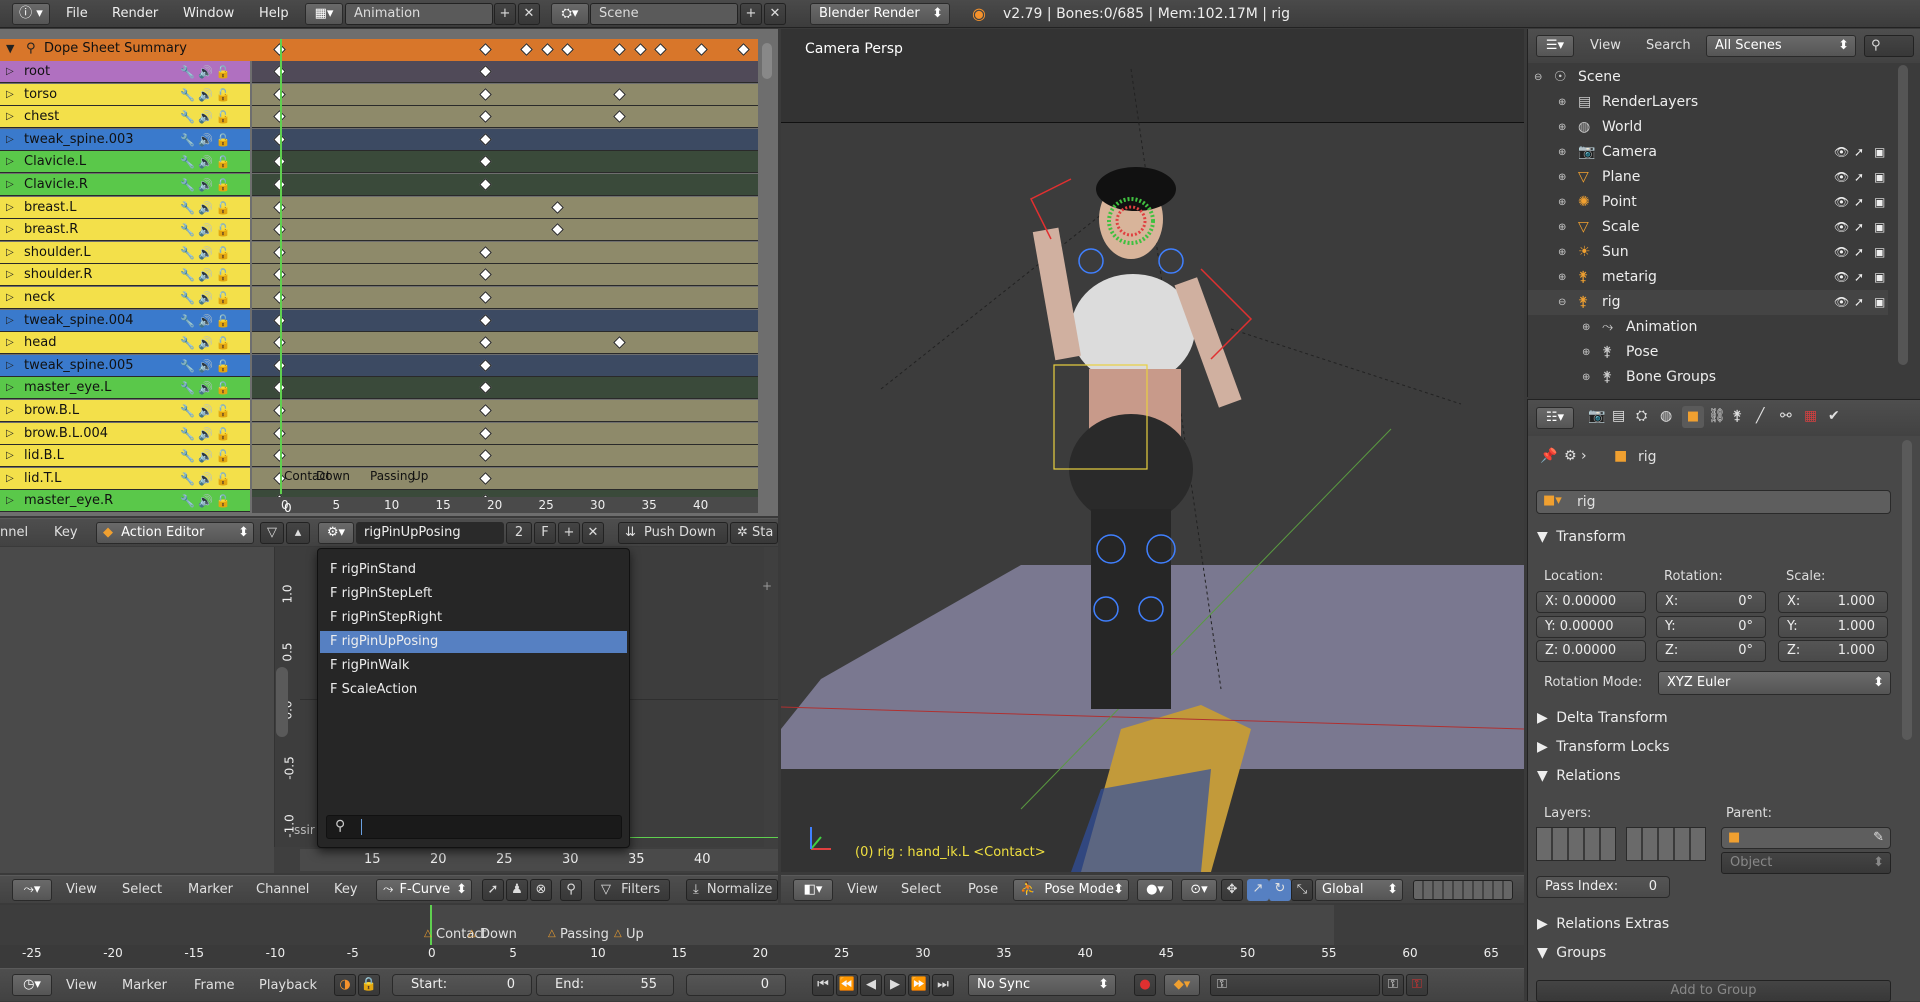  What do you see at coordinates (125, 388) in the screenshot?
I see `channel-row: ▷ master_eye.L 🔧🔊🔓` at bounding box center [125, 388].